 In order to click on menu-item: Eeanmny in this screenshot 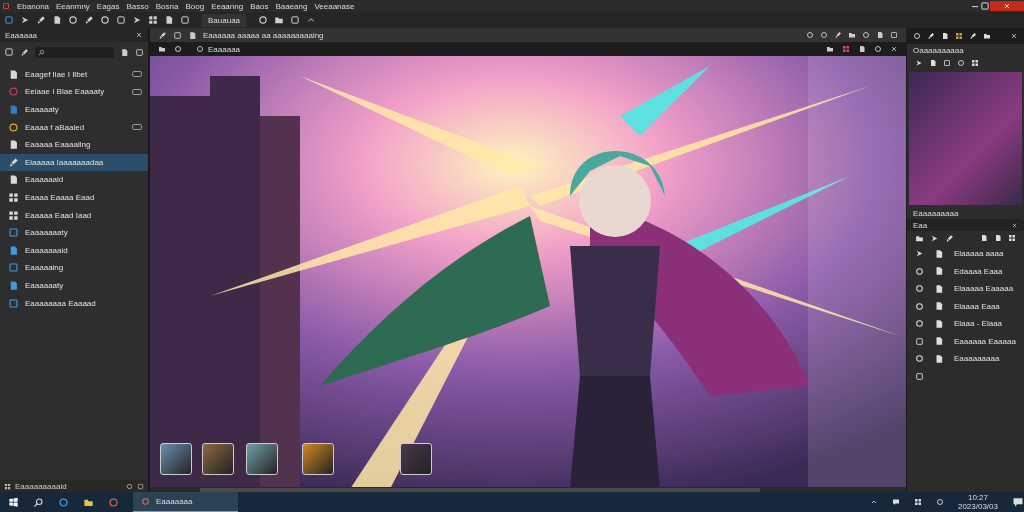, I will do `click(73, 6)`.